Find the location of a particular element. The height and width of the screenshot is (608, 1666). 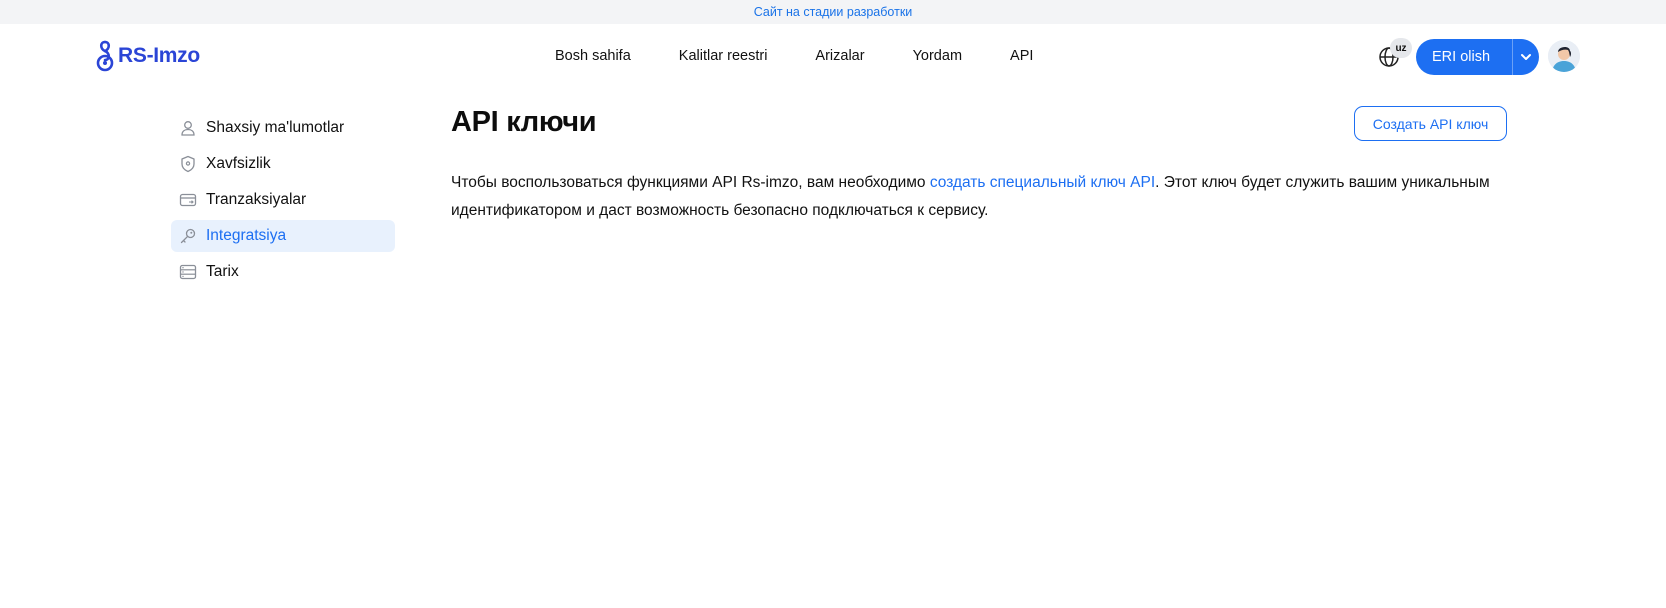

list-stack-icon is located at coordinates (188, 272).